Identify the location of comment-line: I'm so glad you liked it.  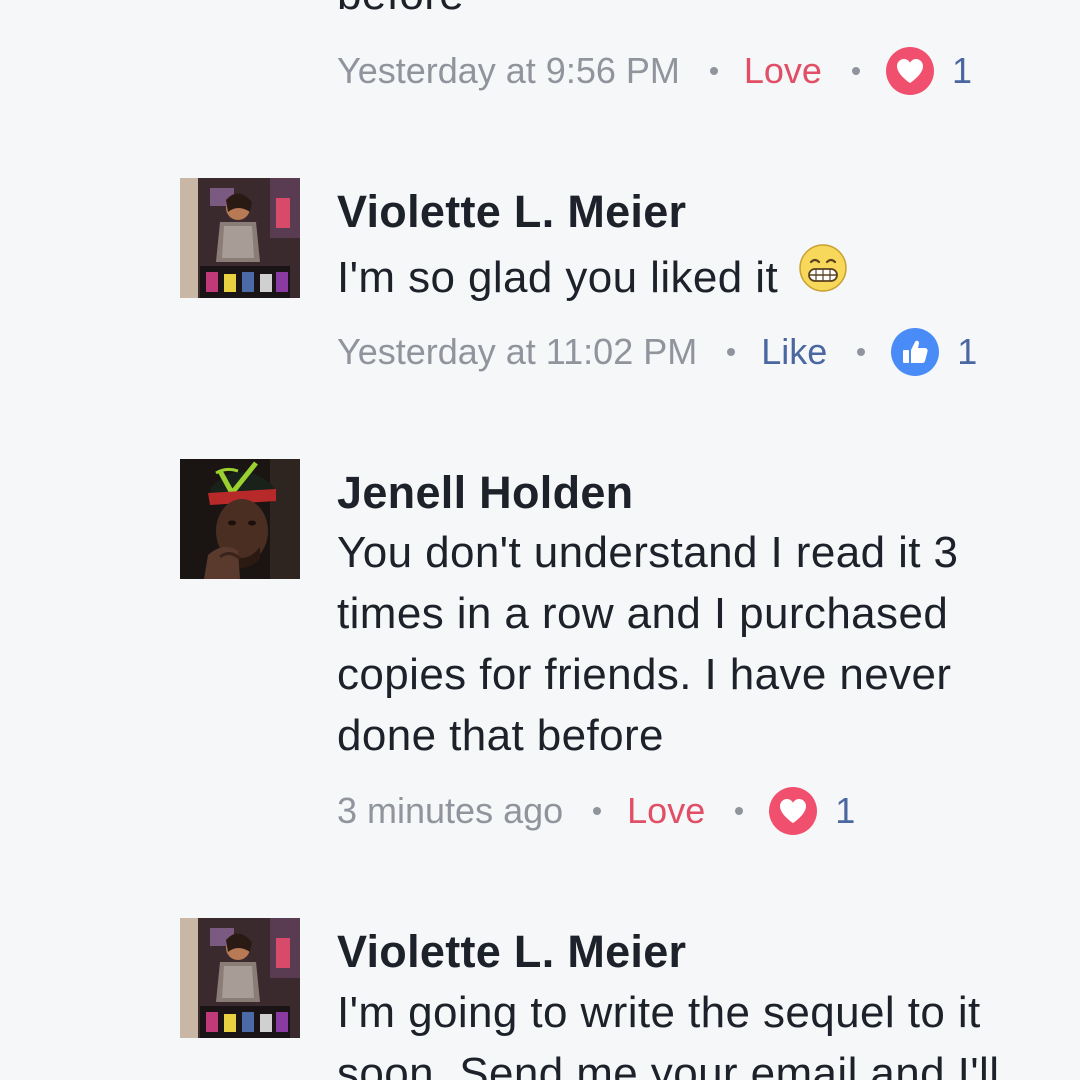
(687, 278).